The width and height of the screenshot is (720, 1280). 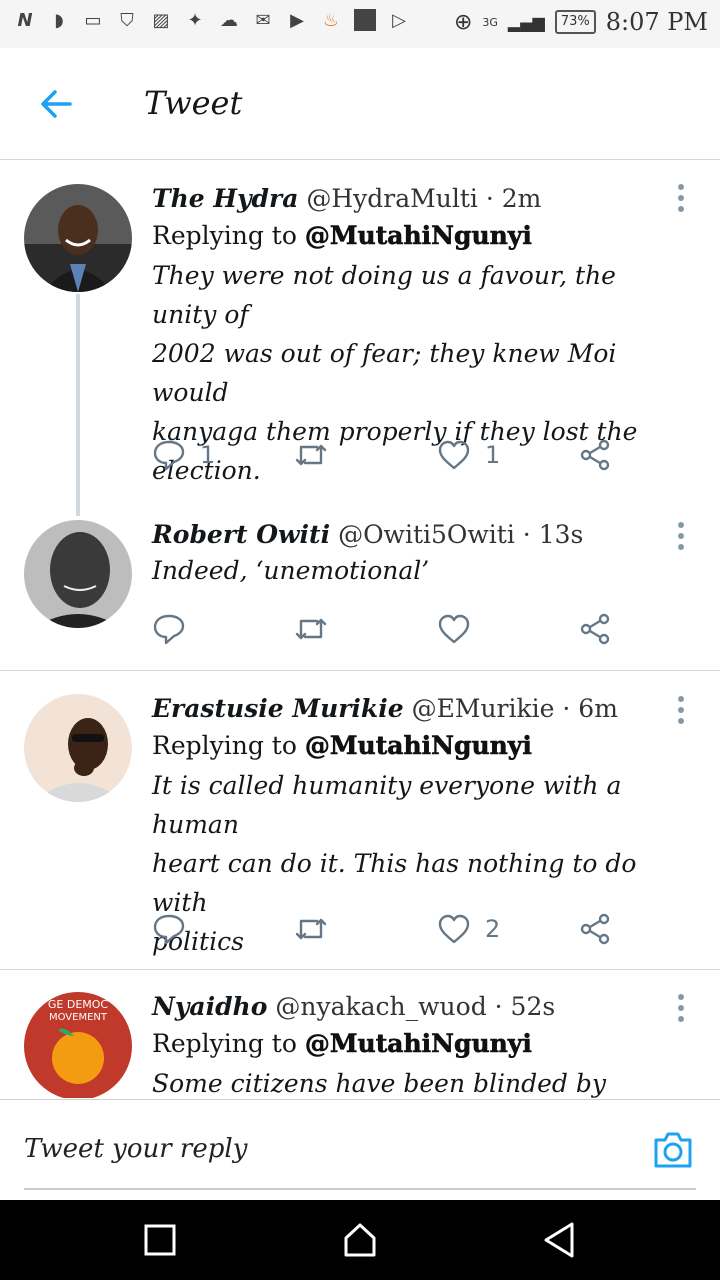 I want to click on fire-icon: ♨, so click(x=331, y=20).